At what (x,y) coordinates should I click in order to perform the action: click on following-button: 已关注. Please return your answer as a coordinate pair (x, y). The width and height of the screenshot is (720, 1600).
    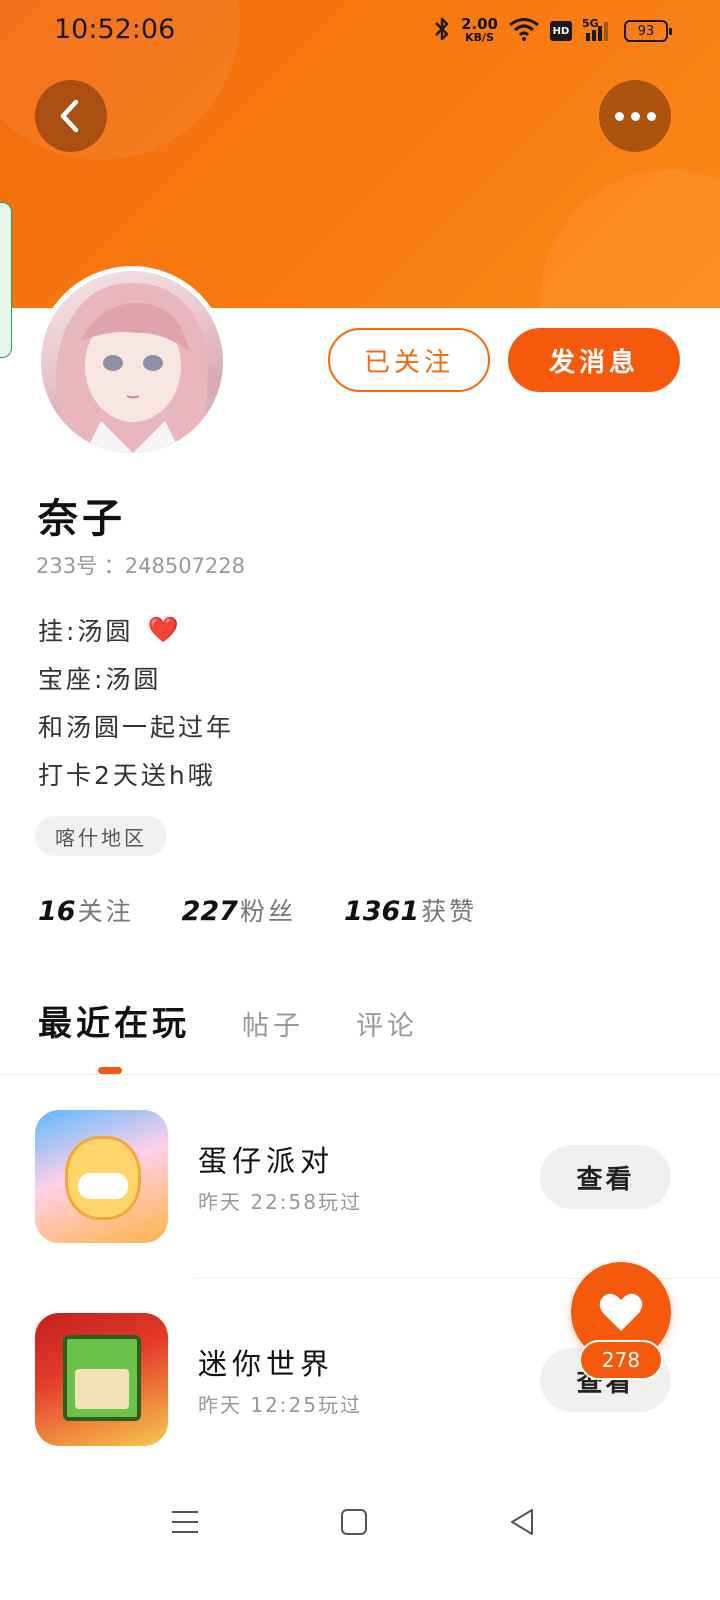
    Looking at the image, I should click on (409, 360).